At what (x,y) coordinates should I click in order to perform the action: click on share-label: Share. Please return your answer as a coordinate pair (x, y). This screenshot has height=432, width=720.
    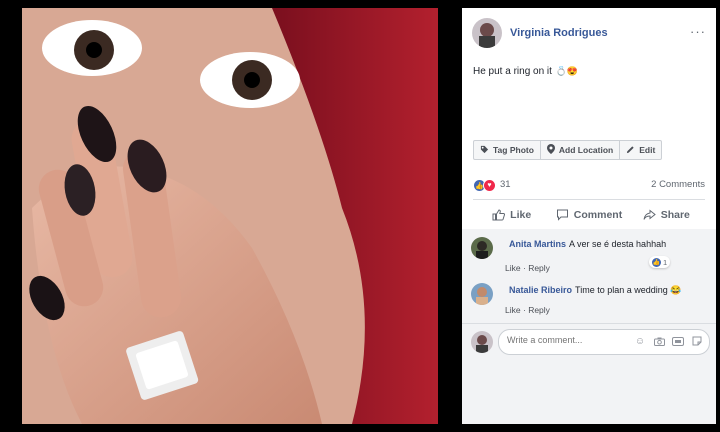
    Looking at the image, I should click on (675, 215).